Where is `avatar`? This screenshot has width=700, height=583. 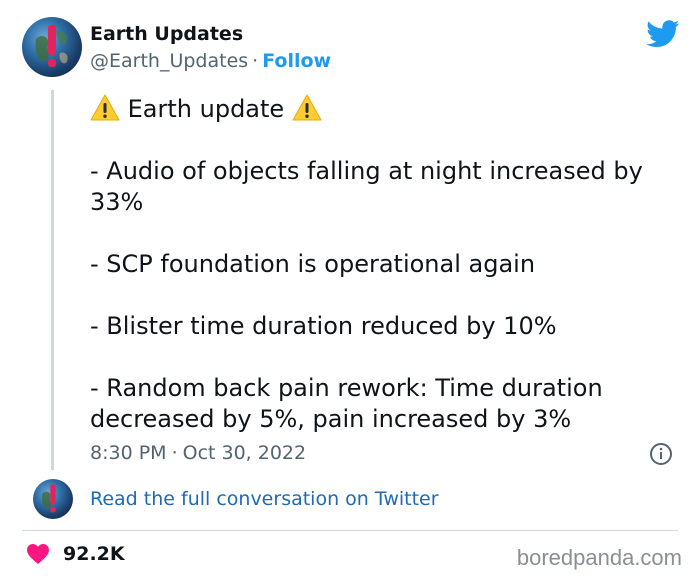 avatar is located at coordinates (52, 47).